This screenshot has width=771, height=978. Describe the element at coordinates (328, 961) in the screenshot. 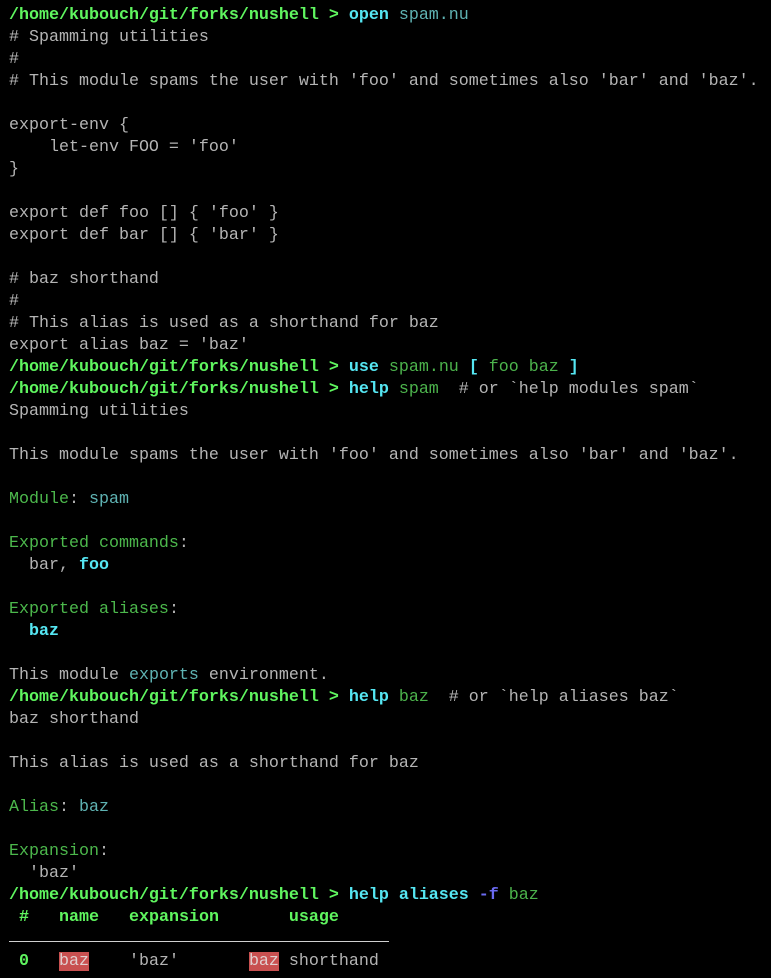

I see `text: shorthand` at that location.